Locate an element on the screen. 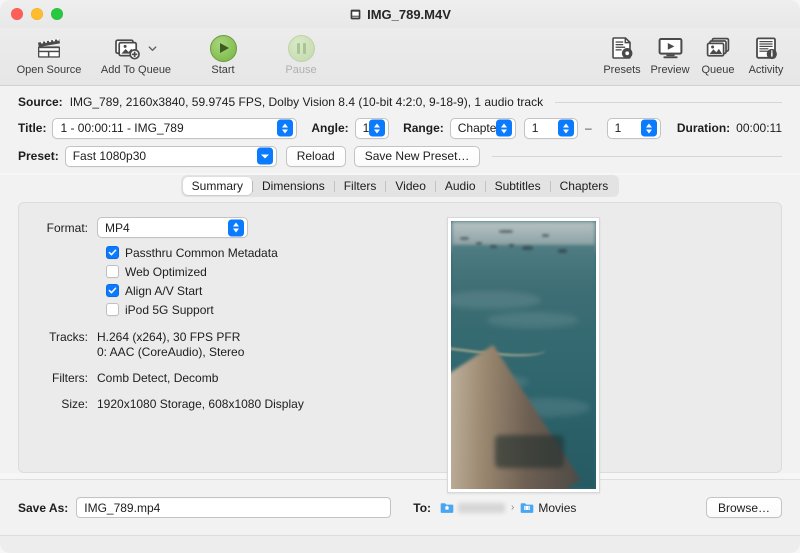  to-label: To: is located at coordinates (422, 507).